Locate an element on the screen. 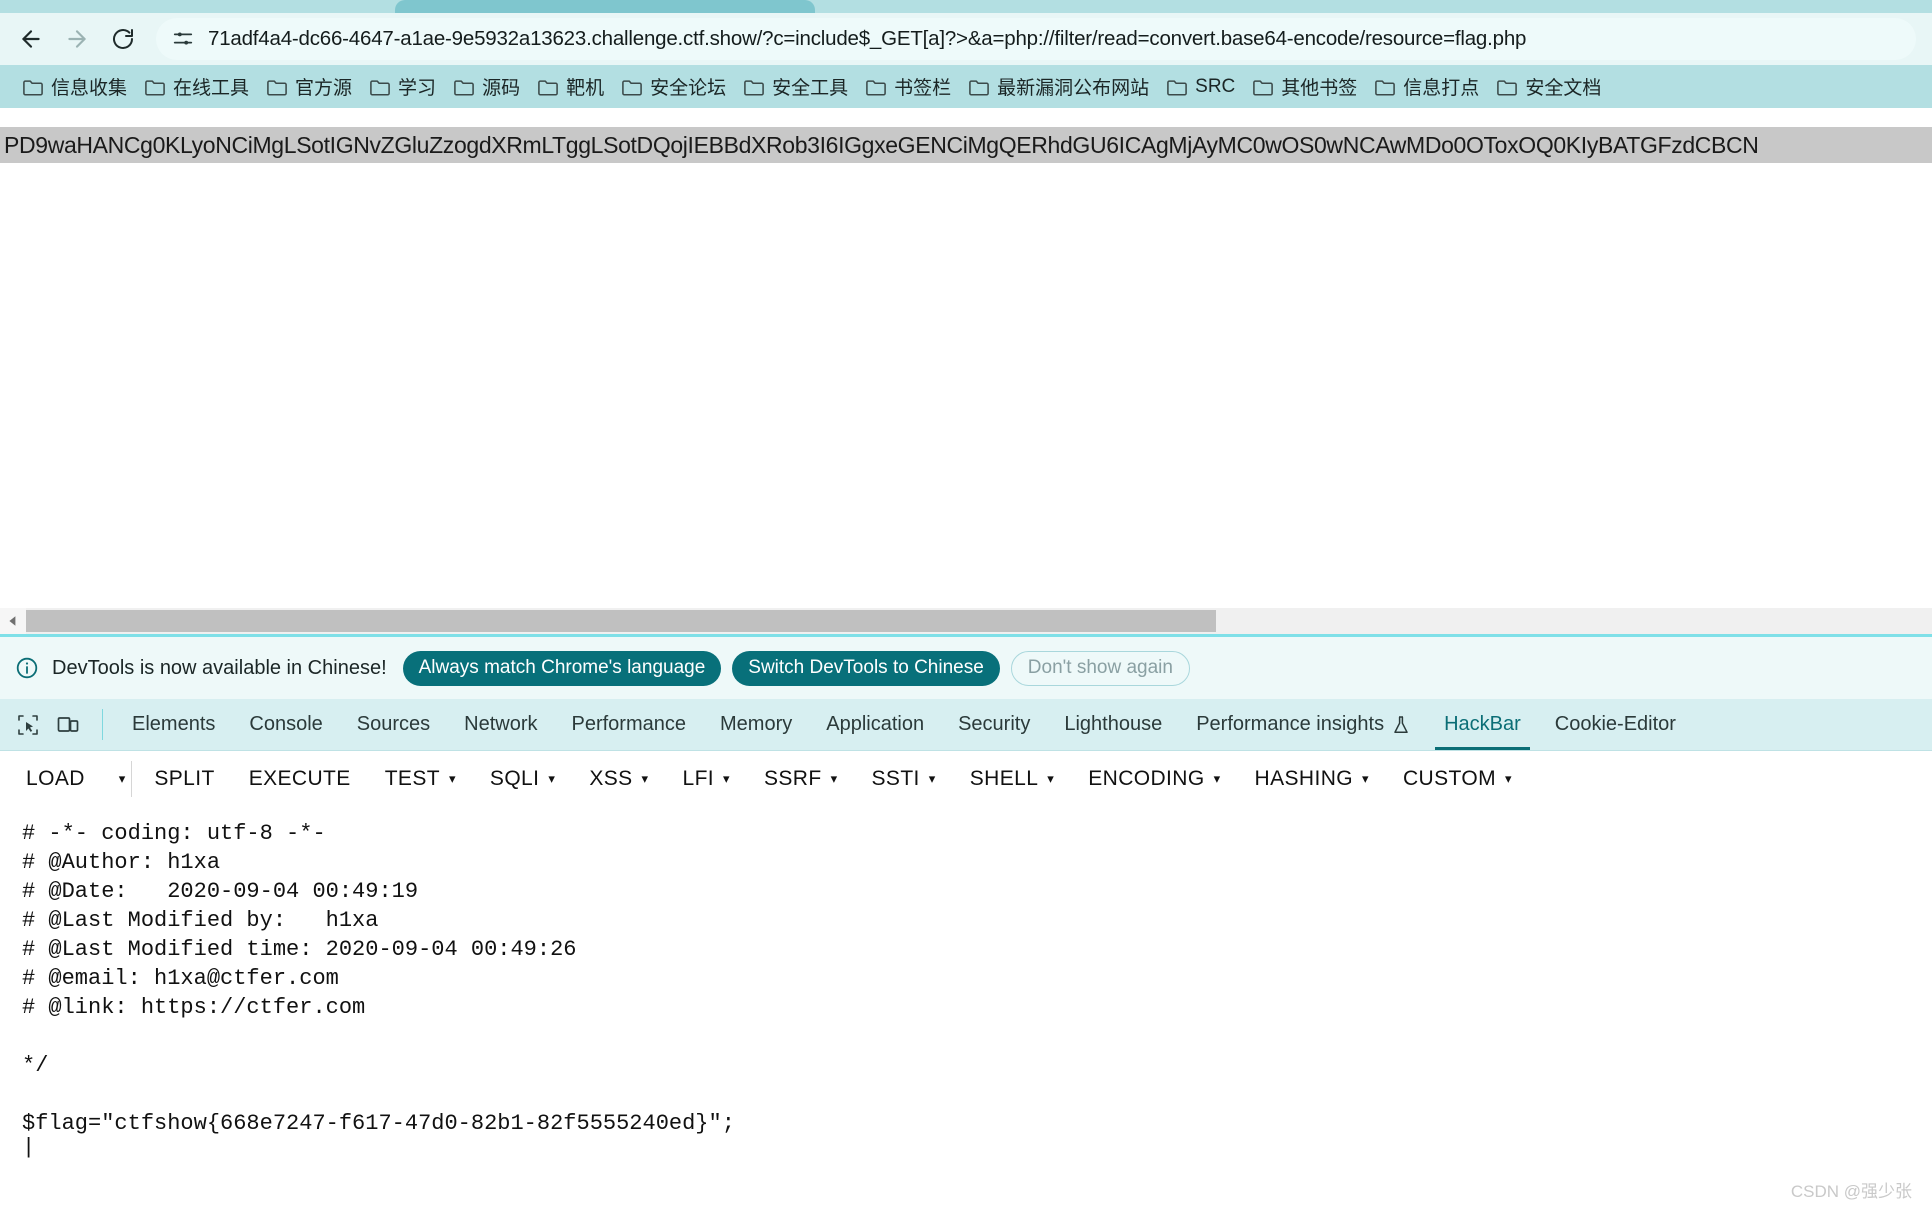 Image resolution: width=1932 pixels, height=1220 pixels. tab-network: Network is located at coordinates (500, 724).